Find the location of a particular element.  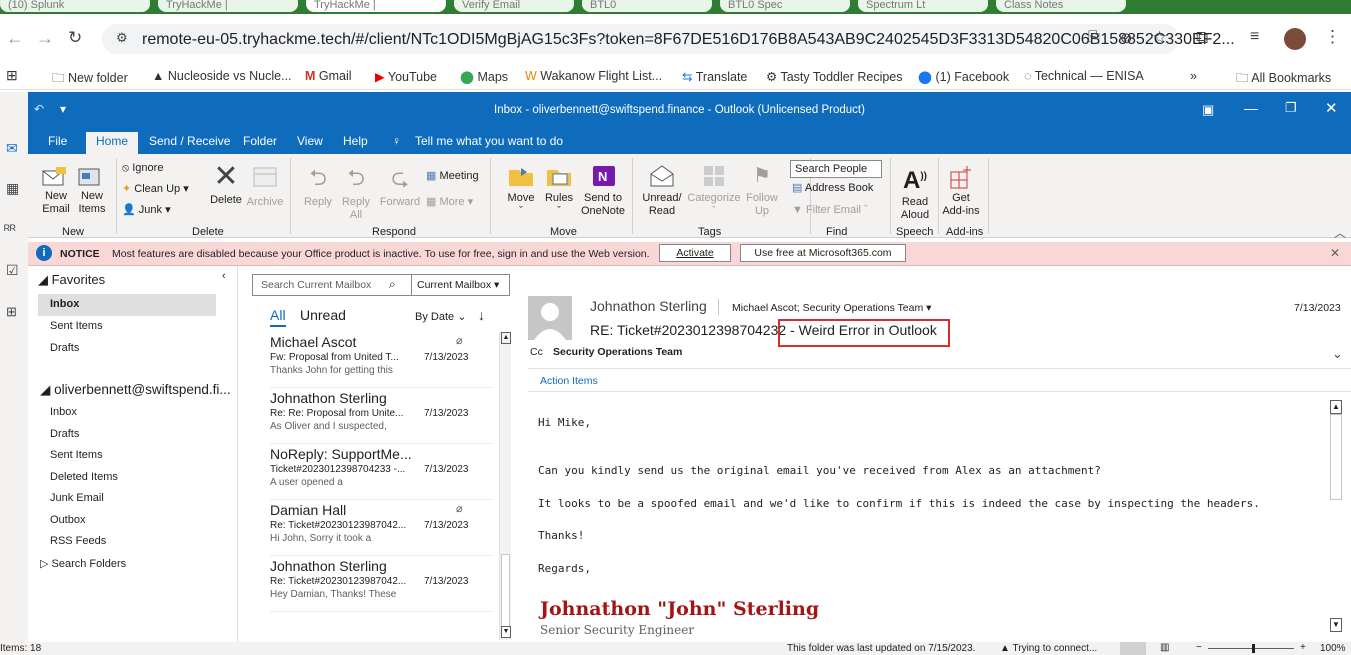

bookmark-item: ⇆ Translate is located at coordinates (714, 76).